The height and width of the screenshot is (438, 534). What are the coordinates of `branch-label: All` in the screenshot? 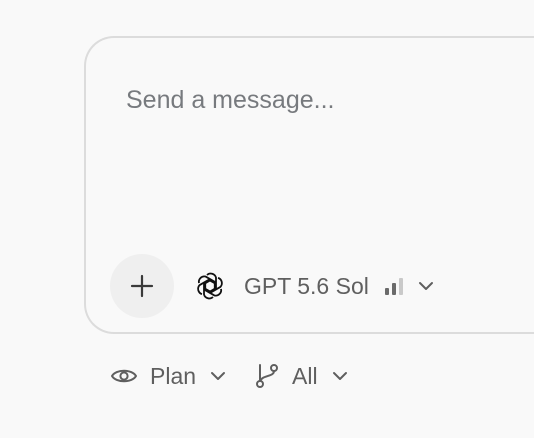 It's located at (305, 375).